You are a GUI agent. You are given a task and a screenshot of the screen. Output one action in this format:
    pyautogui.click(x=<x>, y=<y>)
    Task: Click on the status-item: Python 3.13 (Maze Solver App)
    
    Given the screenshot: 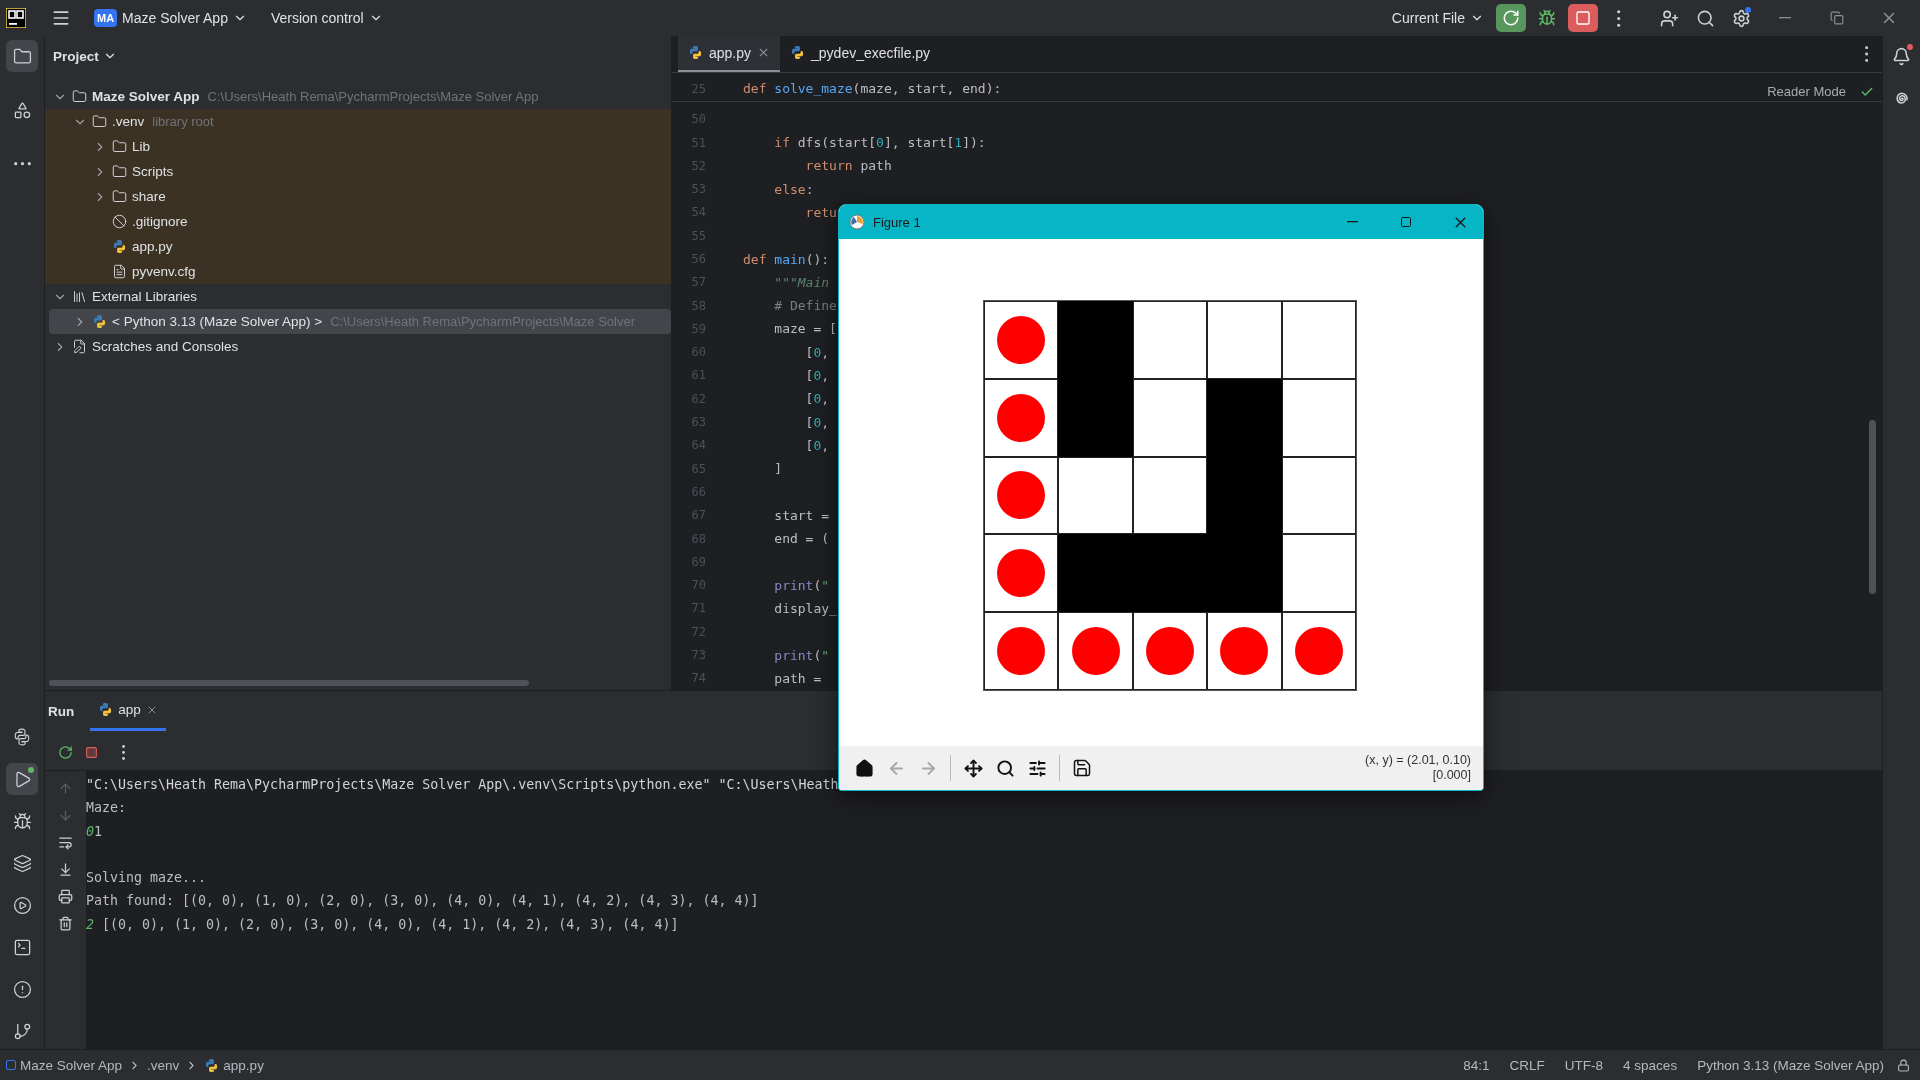 What is the action you would take?
    pyautogui.click(x=1790, y=1065)
    